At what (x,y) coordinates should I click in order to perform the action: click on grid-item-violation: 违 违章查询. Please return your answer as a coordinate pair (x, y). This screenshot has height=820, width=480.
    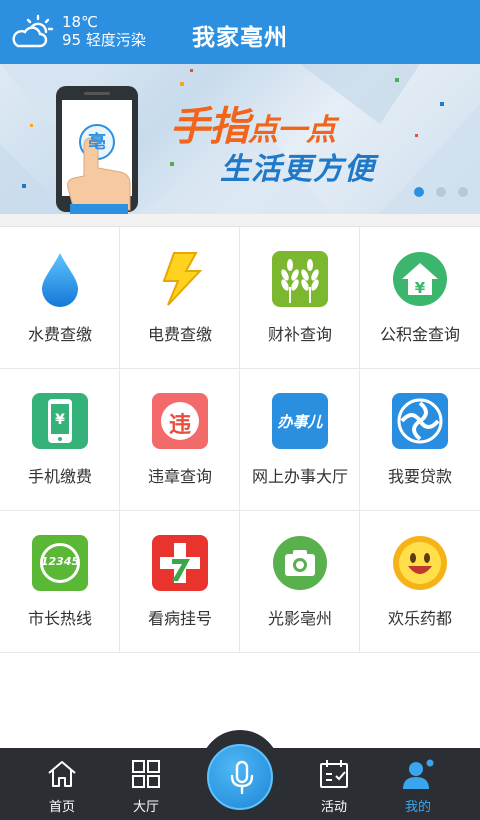
    Looking at the image, I should click on (180, 440).